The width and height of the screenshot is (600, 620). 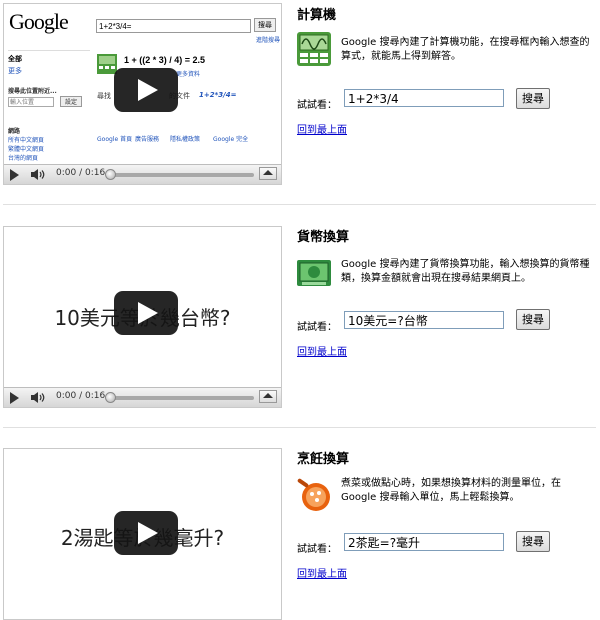 I want to click on section-title-cooking: 烹飪換算, so click(x=323, y=459).